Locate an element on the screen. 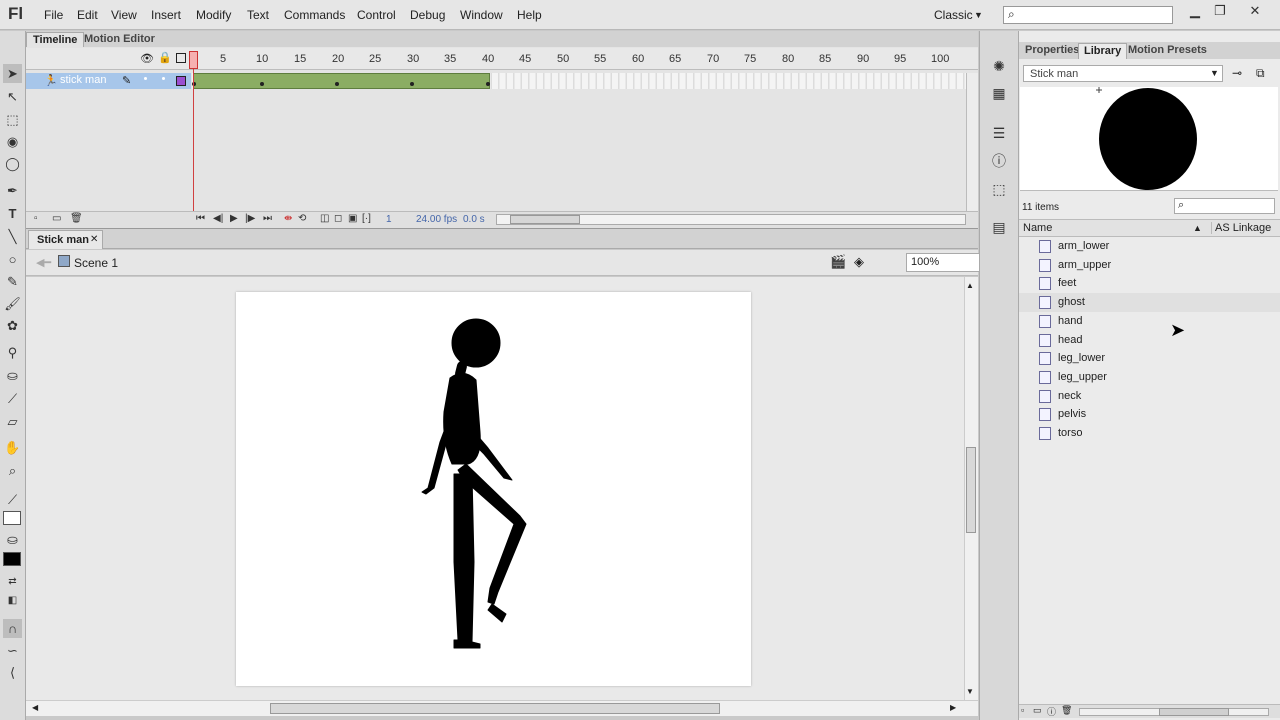 The height and width of the screenshot is (720, 1280). library-item: pelvis is located at coordinates (1149, 414).